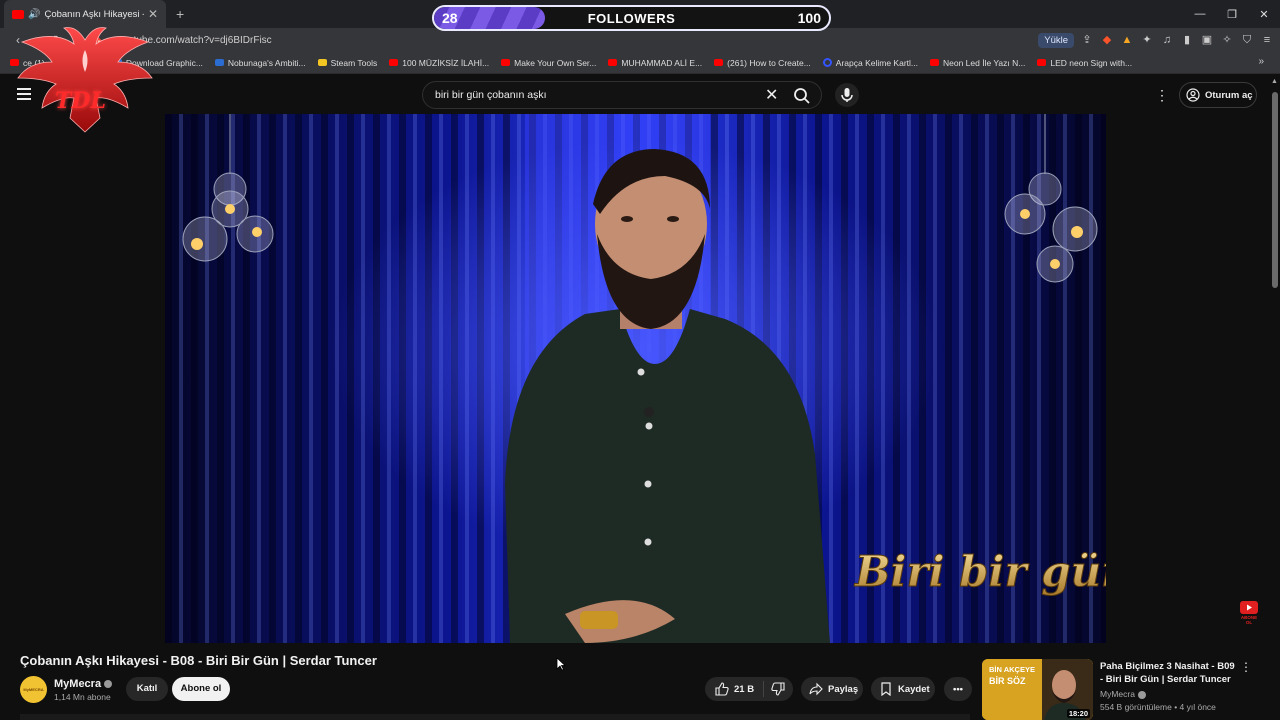  What do you see at coordinates (1162, 95) in the screenshot?
I see `settings-more-icon: ⋮` at bounding box center [1162, 95].